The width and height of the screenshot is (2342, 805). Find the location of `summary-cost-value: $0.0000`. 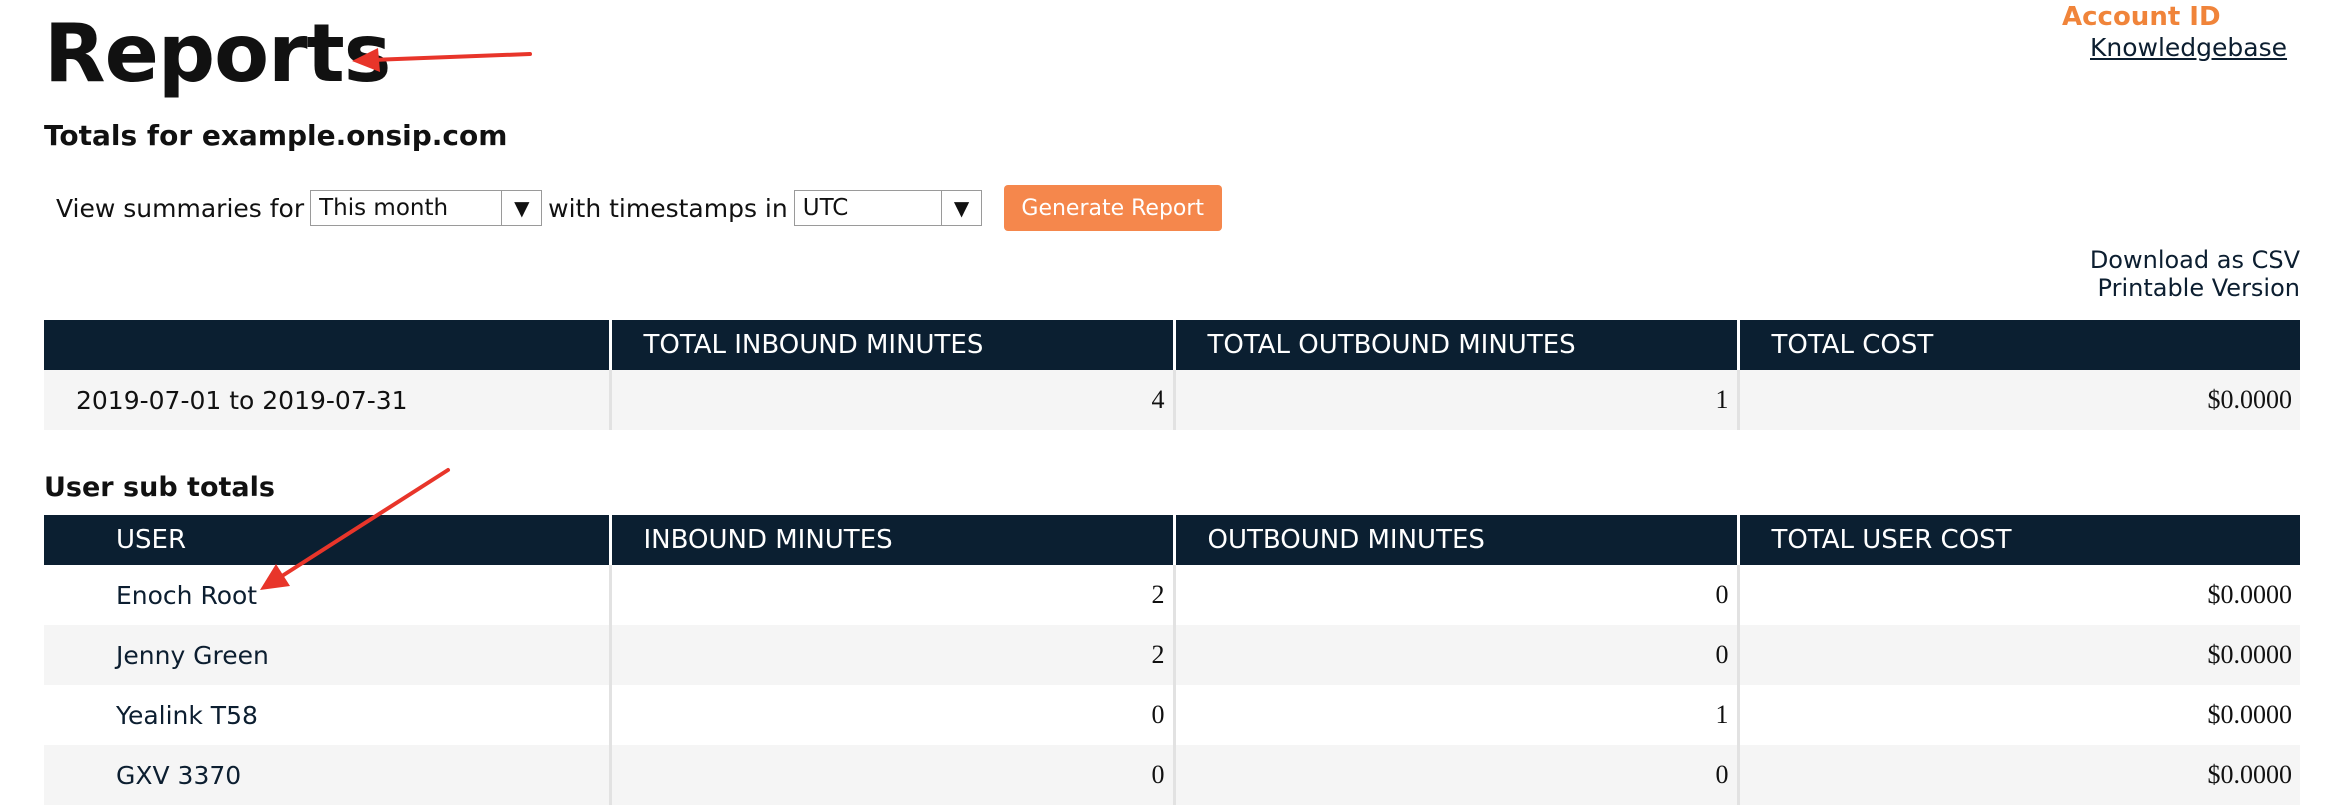

summary-cost-value: $0.0000 is located at coordinates (2018, 400).